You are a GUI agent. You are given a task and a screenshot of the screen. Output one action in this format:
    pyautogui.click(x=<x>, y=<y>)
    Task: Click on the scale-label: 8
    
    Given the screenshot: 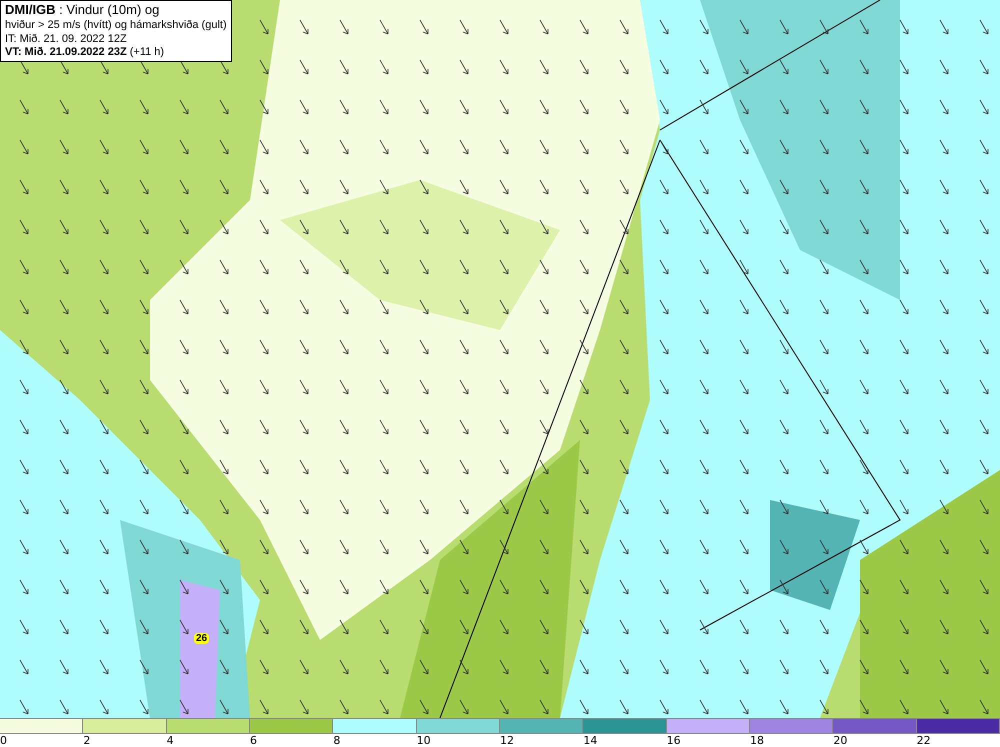 What is the action you would take?
    pyautogui.click(x=336, y=740)
    